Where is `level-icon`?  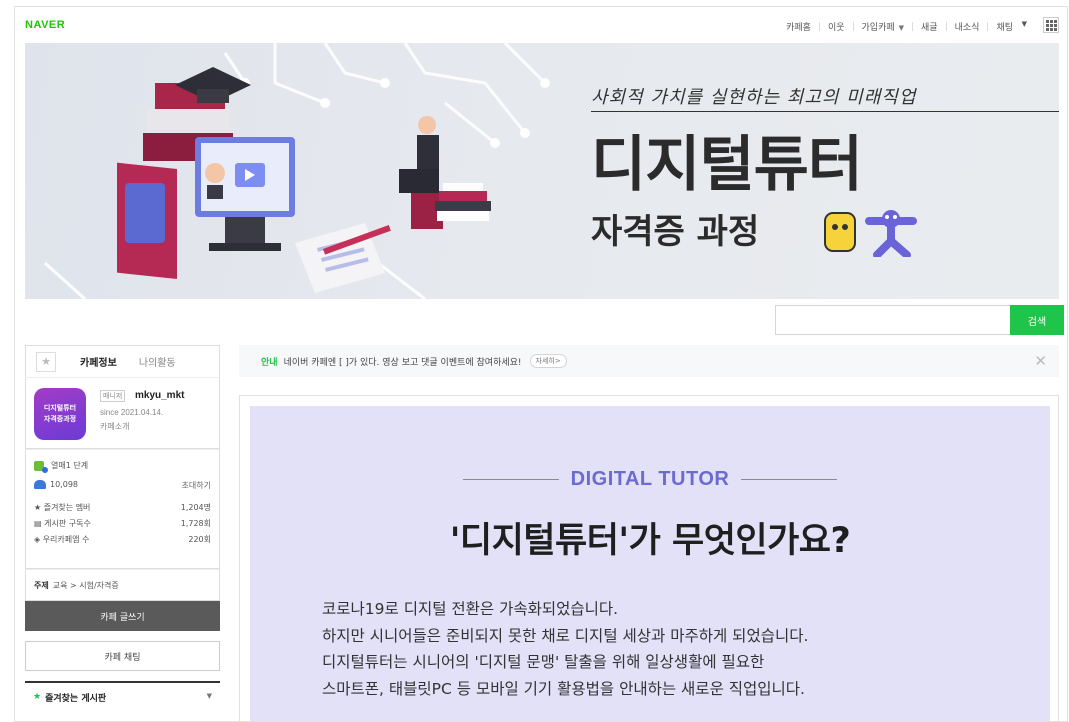
level-icon is located at coordinates (41, 466).